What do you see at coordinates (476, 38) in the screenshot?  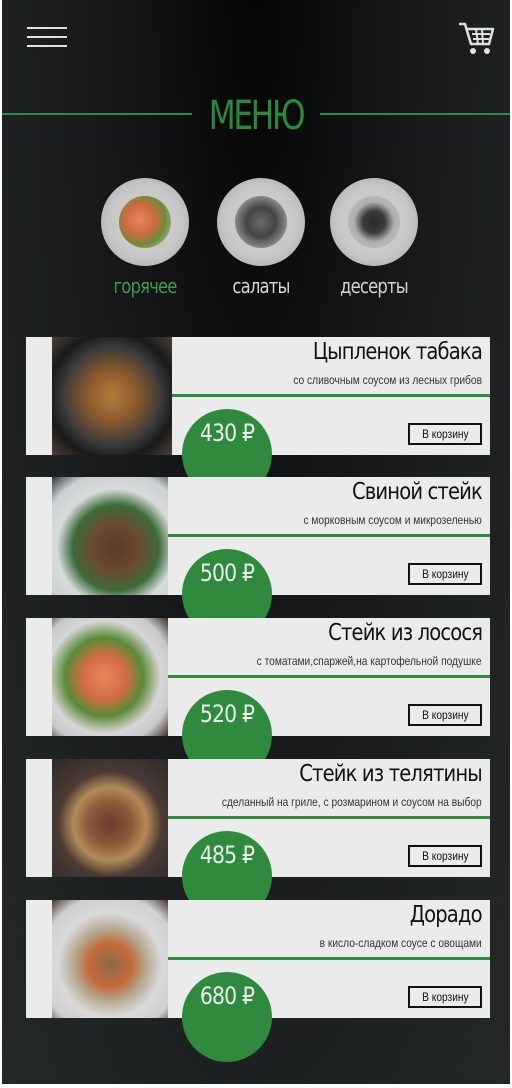 I see `cart-icon` at bounding box center [476, 38].